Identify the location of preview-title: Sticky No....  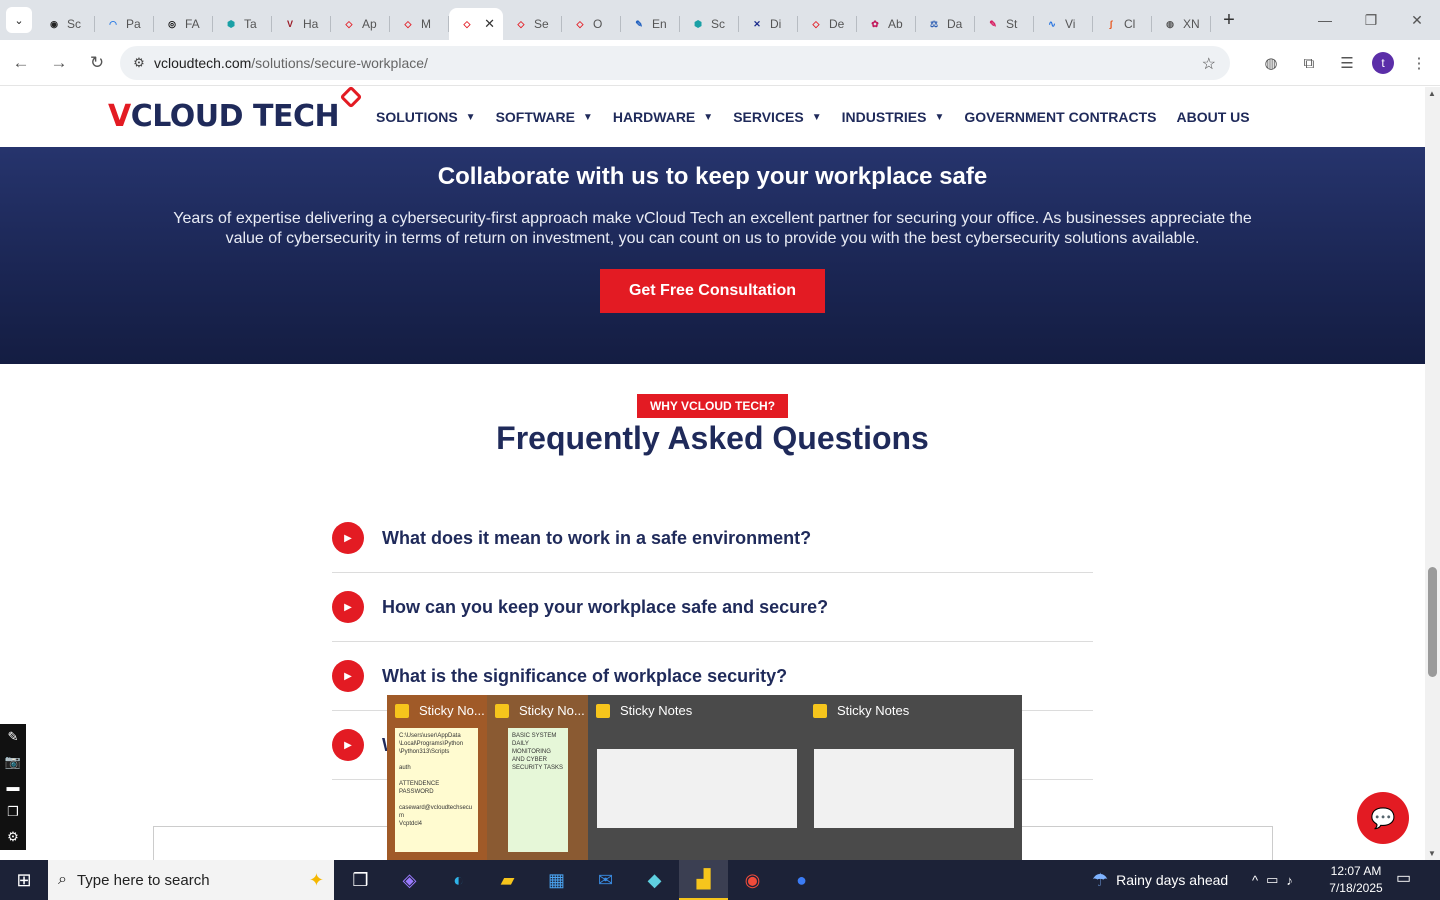
(552, 710).